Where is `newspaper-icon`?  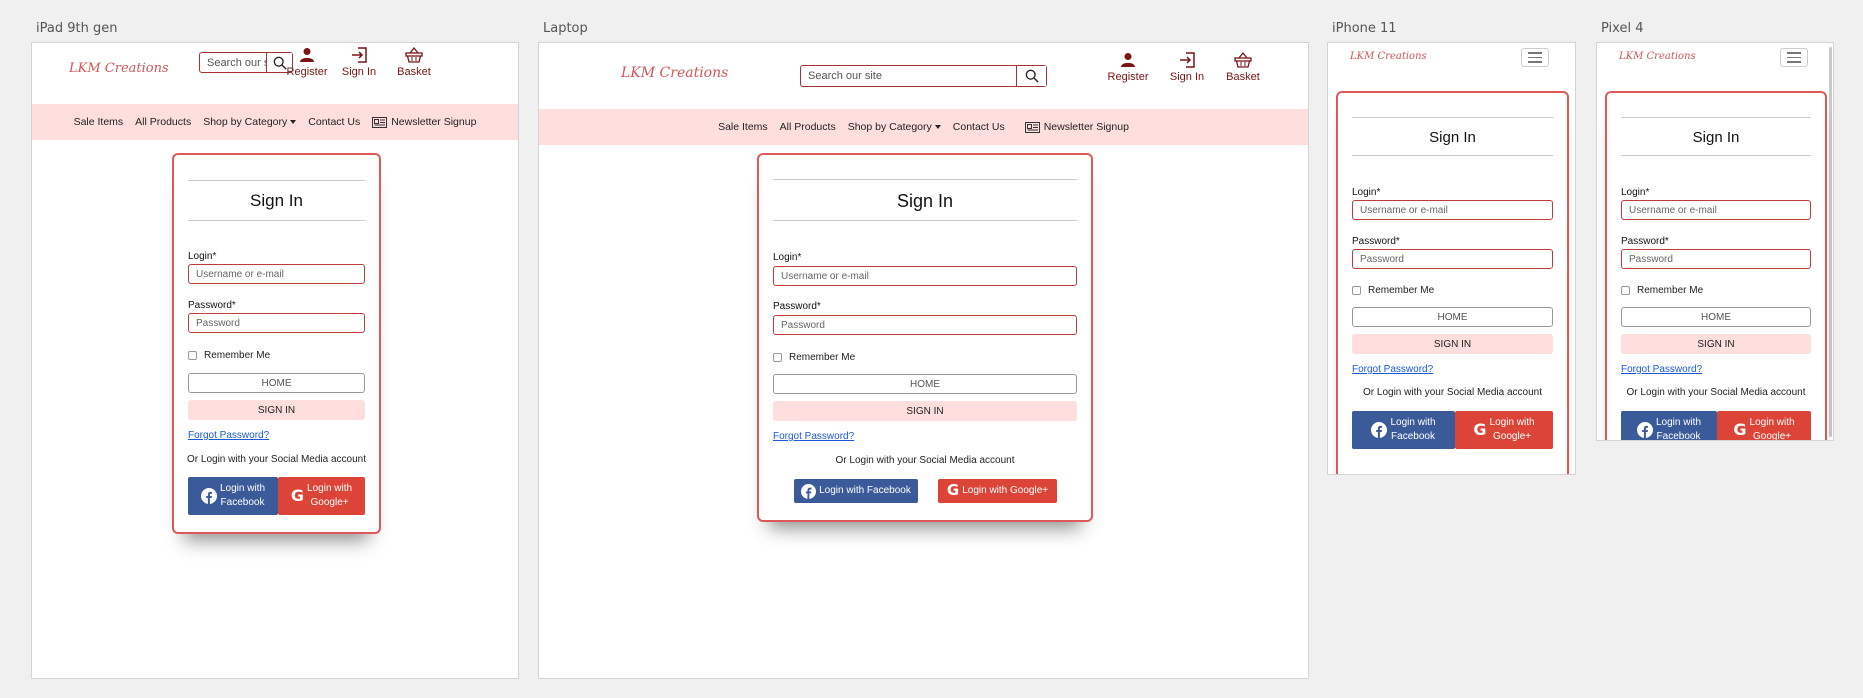
newspaper-icon is located at coordinates (380, 122).